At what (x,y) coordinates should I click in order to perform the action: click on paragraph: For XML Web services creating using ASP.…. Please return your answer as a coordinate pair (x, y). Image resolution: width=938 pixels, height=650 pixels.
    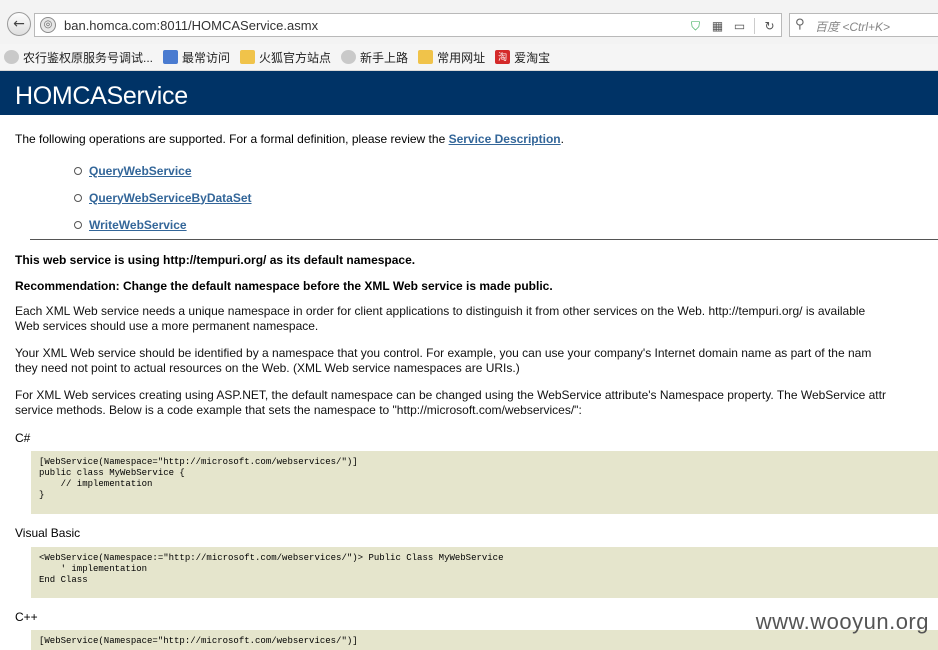
    Looking at the image, I should click on (450, 402).